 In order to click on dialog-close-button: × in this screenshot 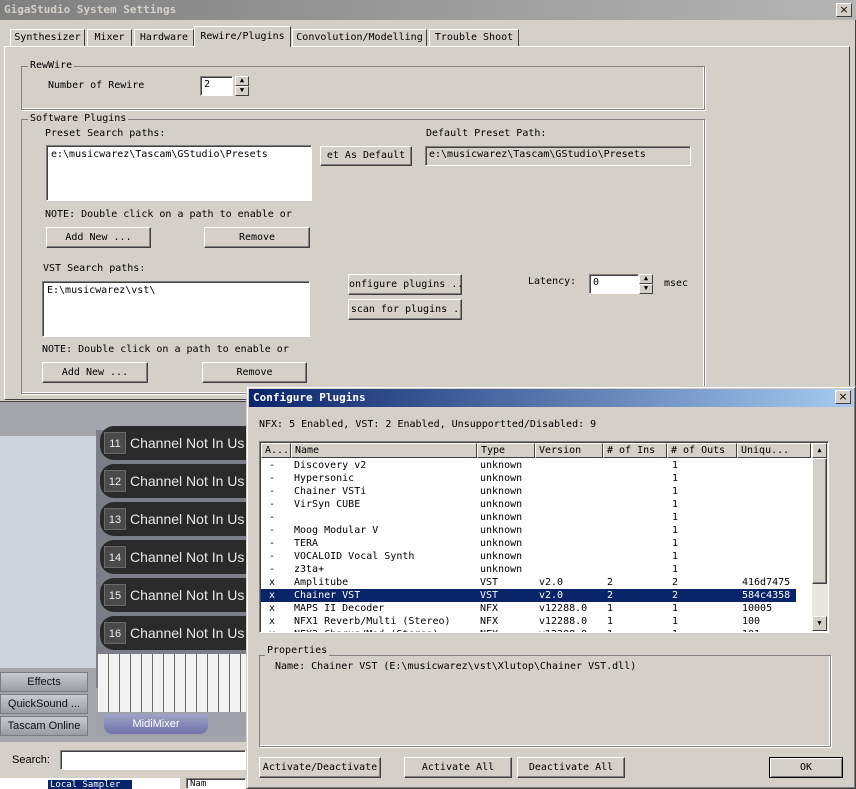, I will do `click(843, 397)`.